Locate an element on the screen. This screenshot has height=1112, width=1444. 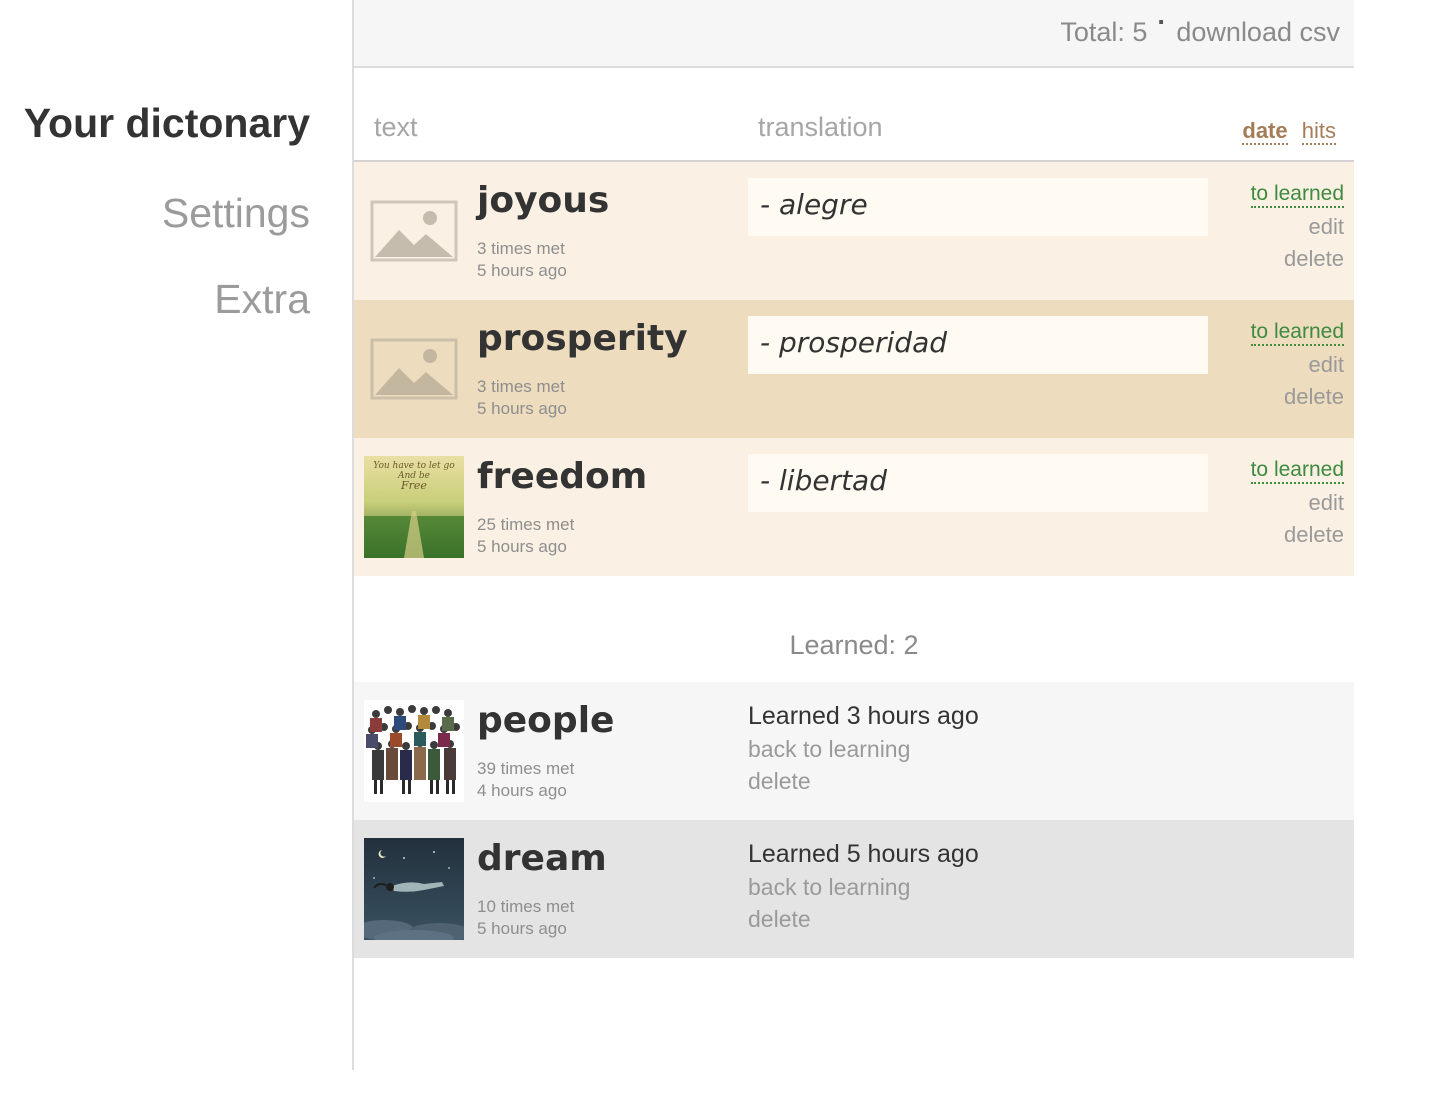
download-csv-link: download csv is located at coordinates (1258, 32).